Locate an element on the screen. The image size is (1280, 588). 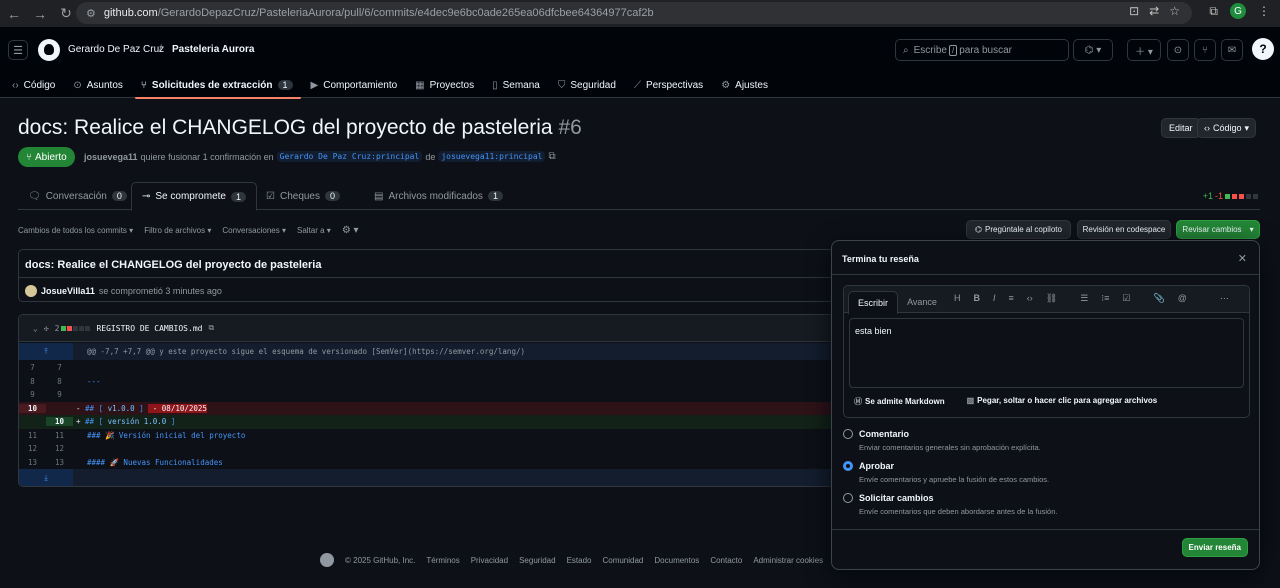
repo-tab-8: ⚙ Ajustes is located at coordinates (748, 85).